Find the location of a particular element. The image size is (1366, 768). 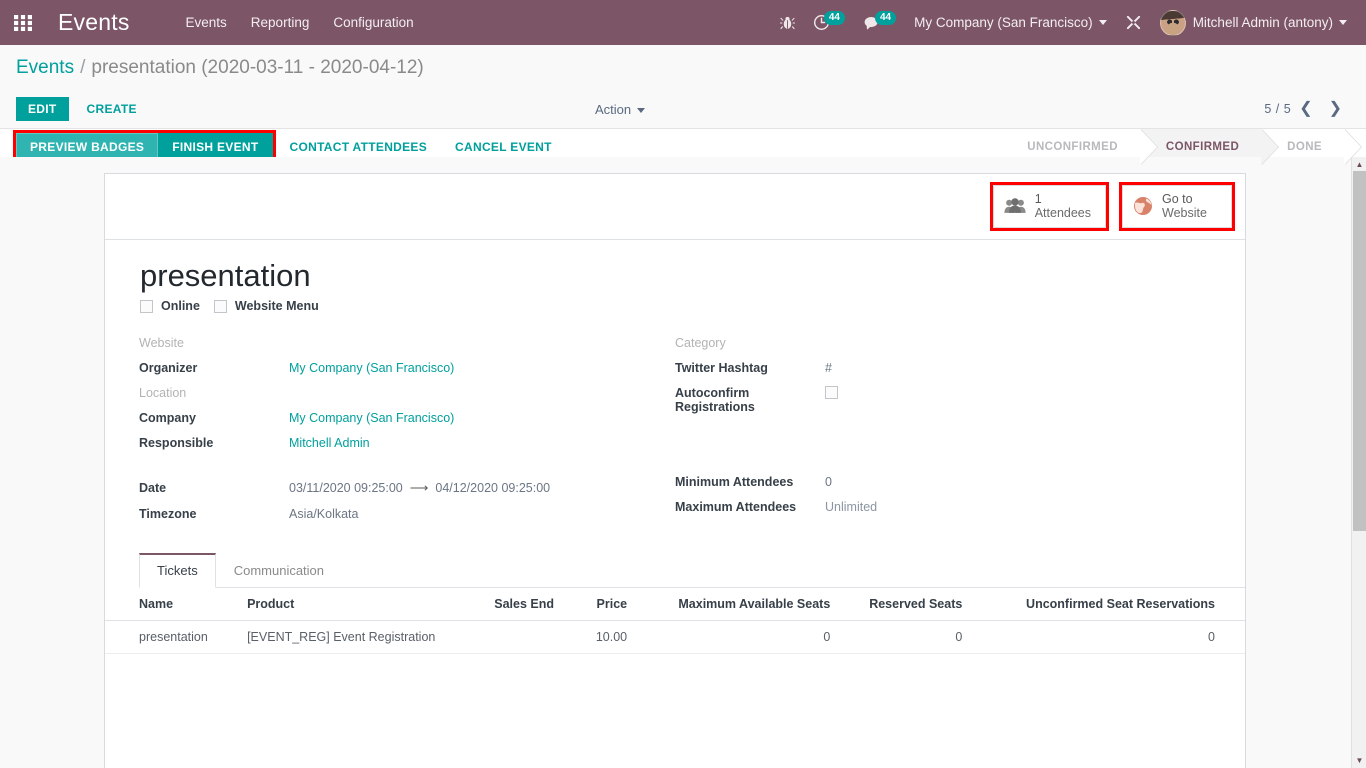

cell-name: presentation is located at coordinates (172, 637).